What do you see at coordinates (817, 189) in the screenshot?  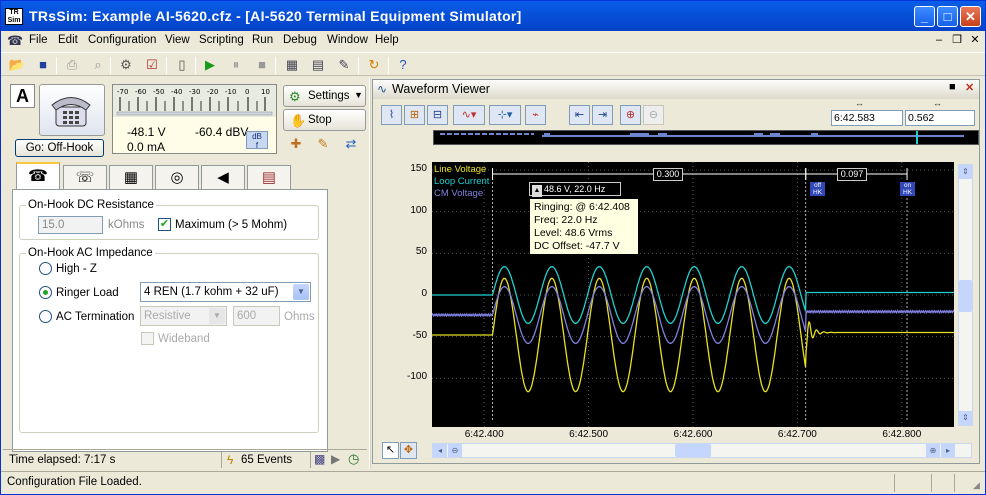 I see `off-hook-event: off HK` at bounding box center [817, 189].